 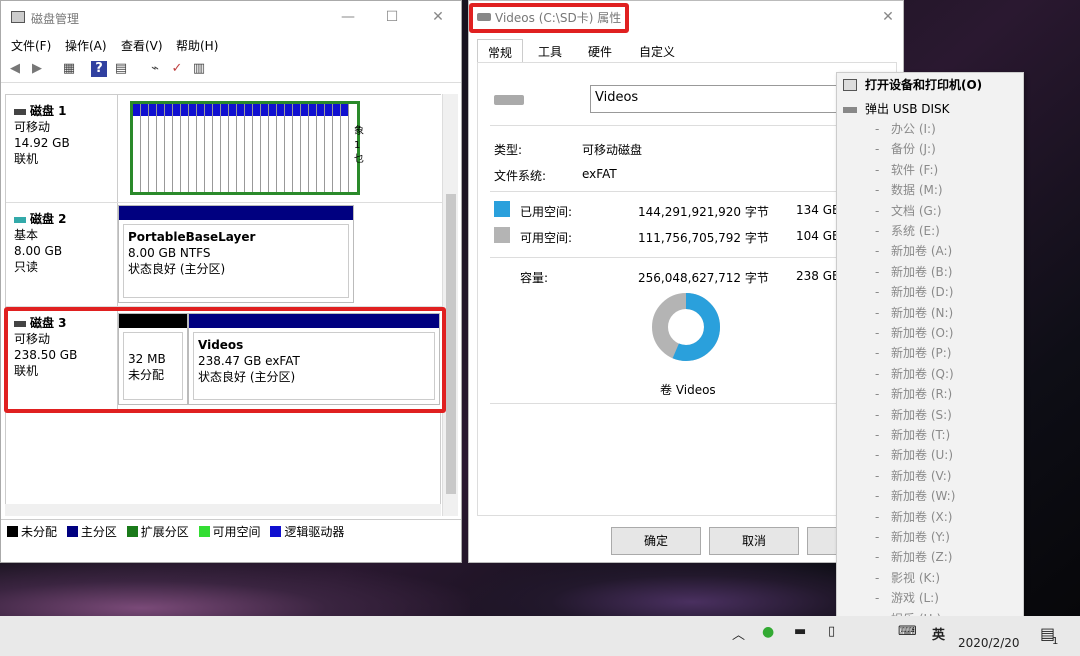 I want to click on menu-help: 帮助(H), so click(x=197, y=45).